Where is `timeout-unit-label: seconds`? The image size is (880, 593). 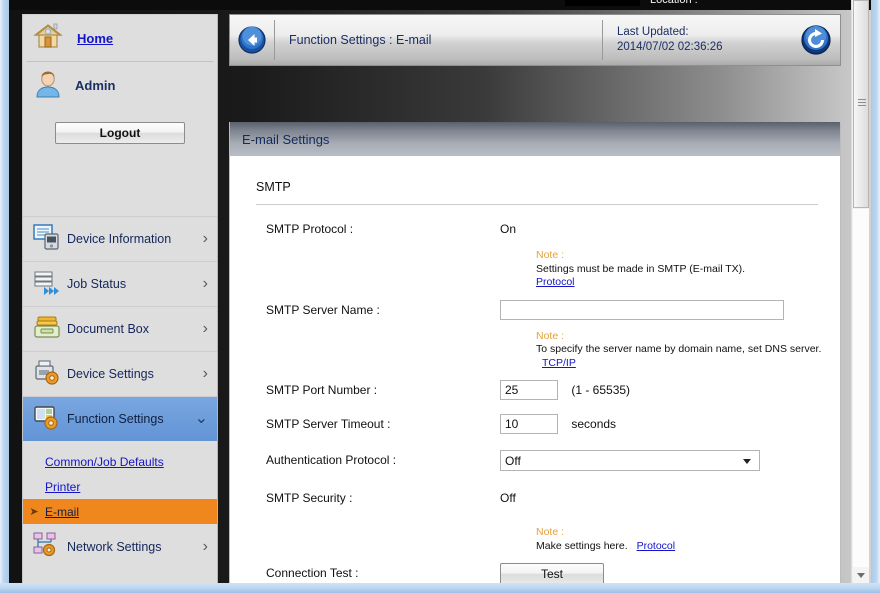
timeout-unit-label: seconds is located at coordinates (594, 424).